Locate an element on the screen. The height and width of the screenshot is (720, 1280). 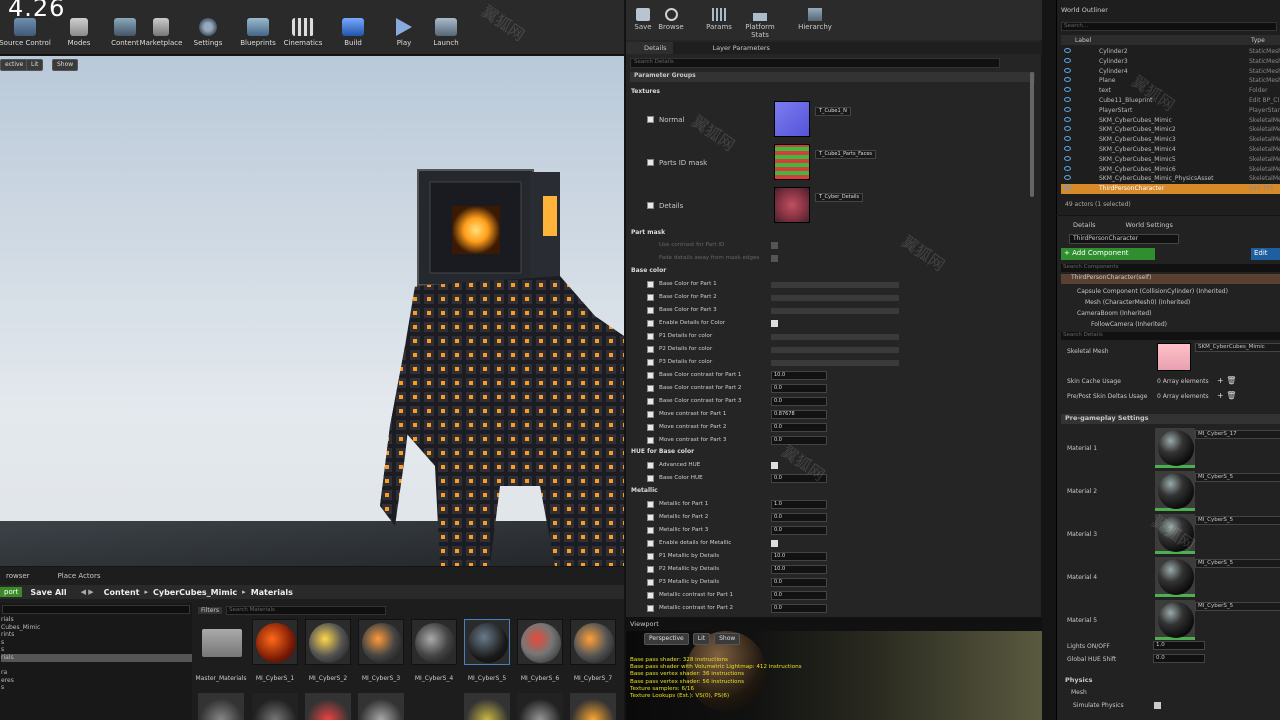
hue-section: HUE for Base color is located at coordinates (662, 451).